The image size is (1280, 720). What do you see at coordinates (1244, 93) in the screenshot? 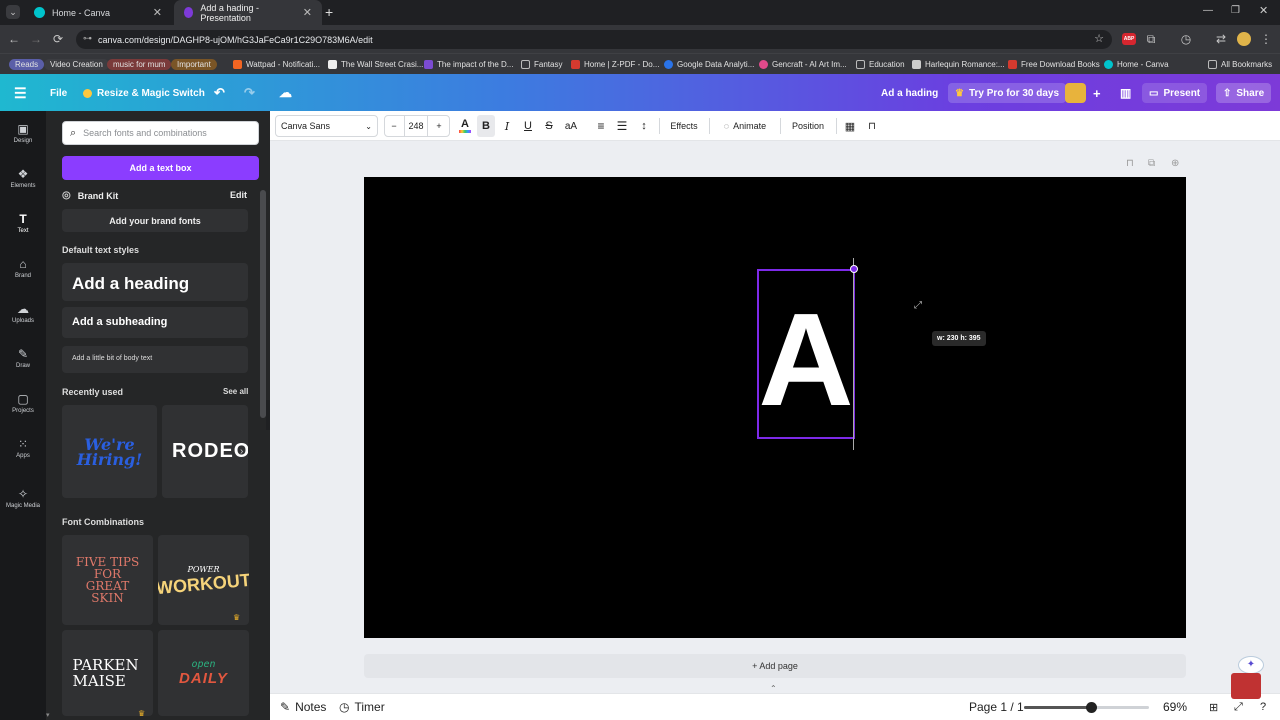
I see `share-button: ⇧ Share` at bounding box center [1244, 93].